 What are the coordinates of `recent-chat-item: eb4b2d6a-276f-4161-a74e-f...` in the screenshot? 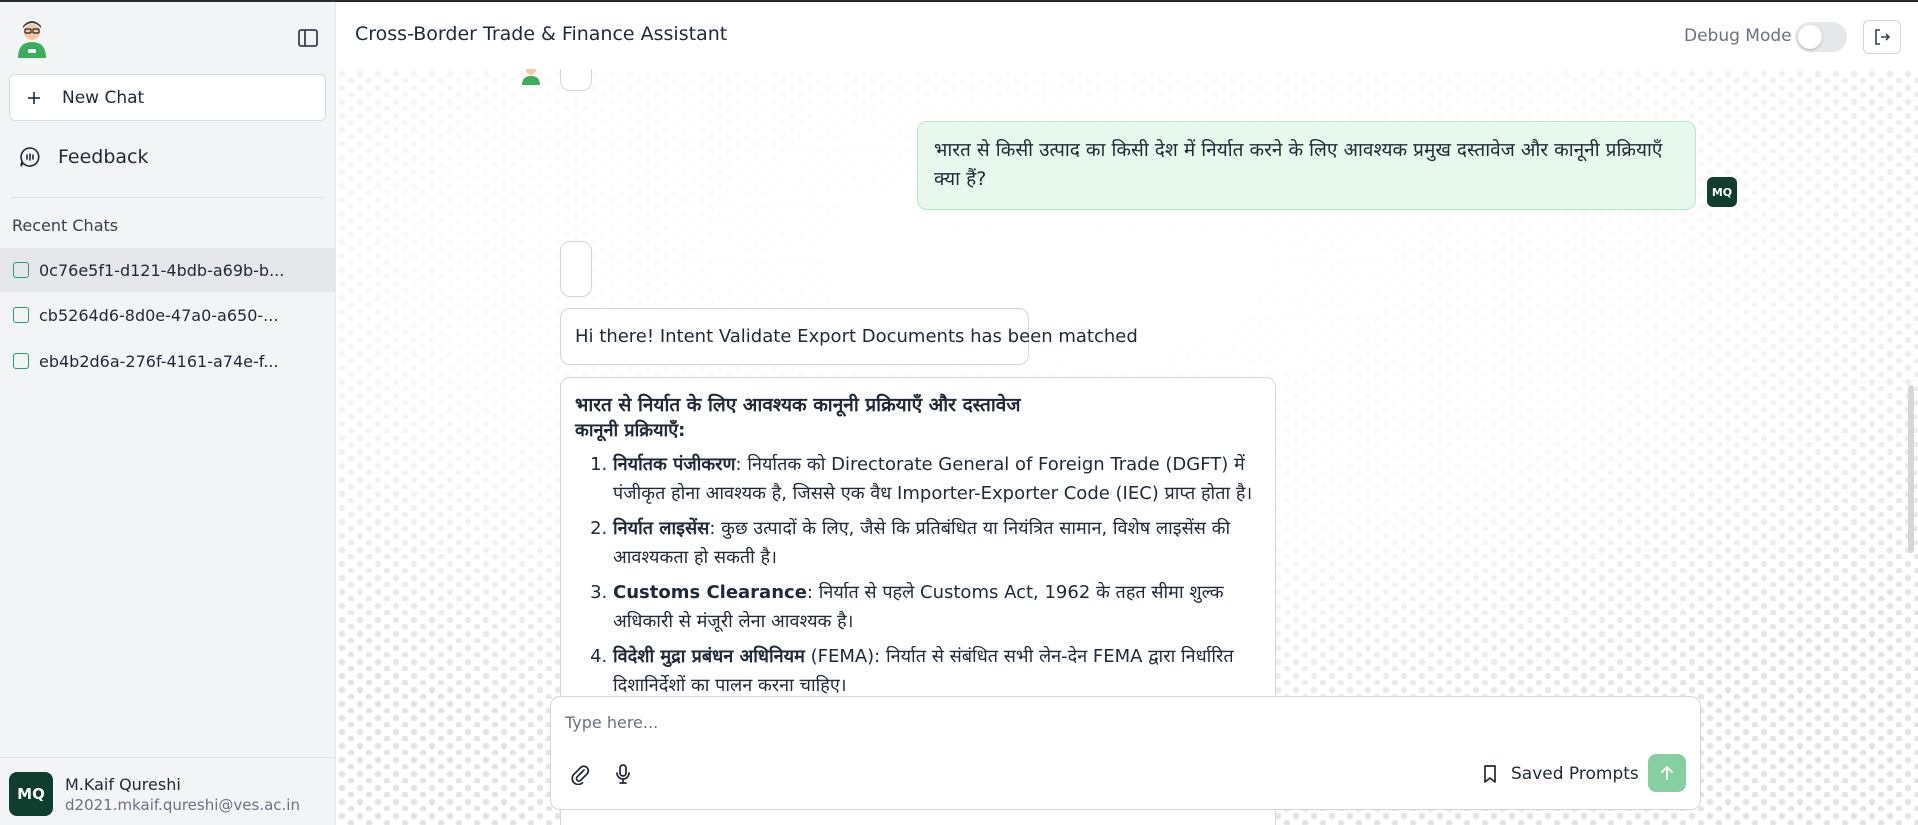 It's located at (167, 361).